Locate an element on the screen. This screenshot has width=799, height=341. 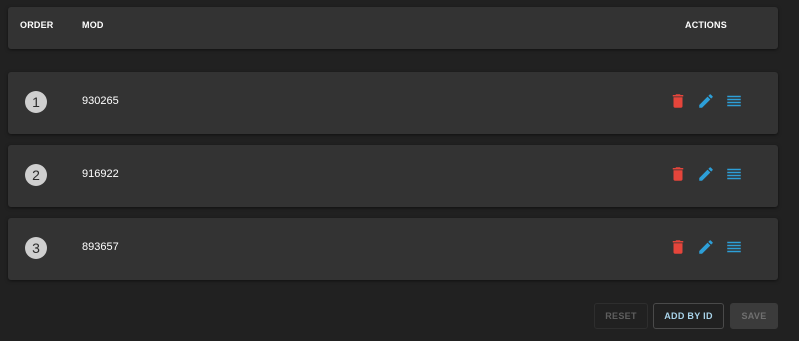
save-button: SAVE is located at coordinates (754, 316).